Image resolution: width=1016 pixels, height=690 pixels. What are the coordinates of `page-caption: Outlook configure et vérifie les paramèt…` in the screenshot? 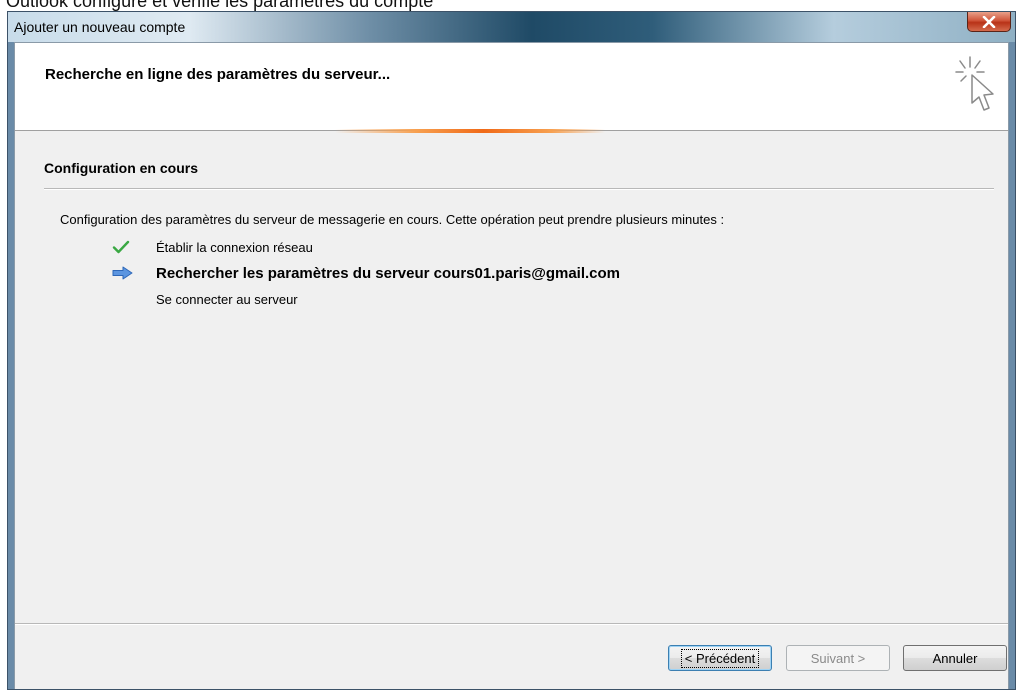 It's located at (220, 5).